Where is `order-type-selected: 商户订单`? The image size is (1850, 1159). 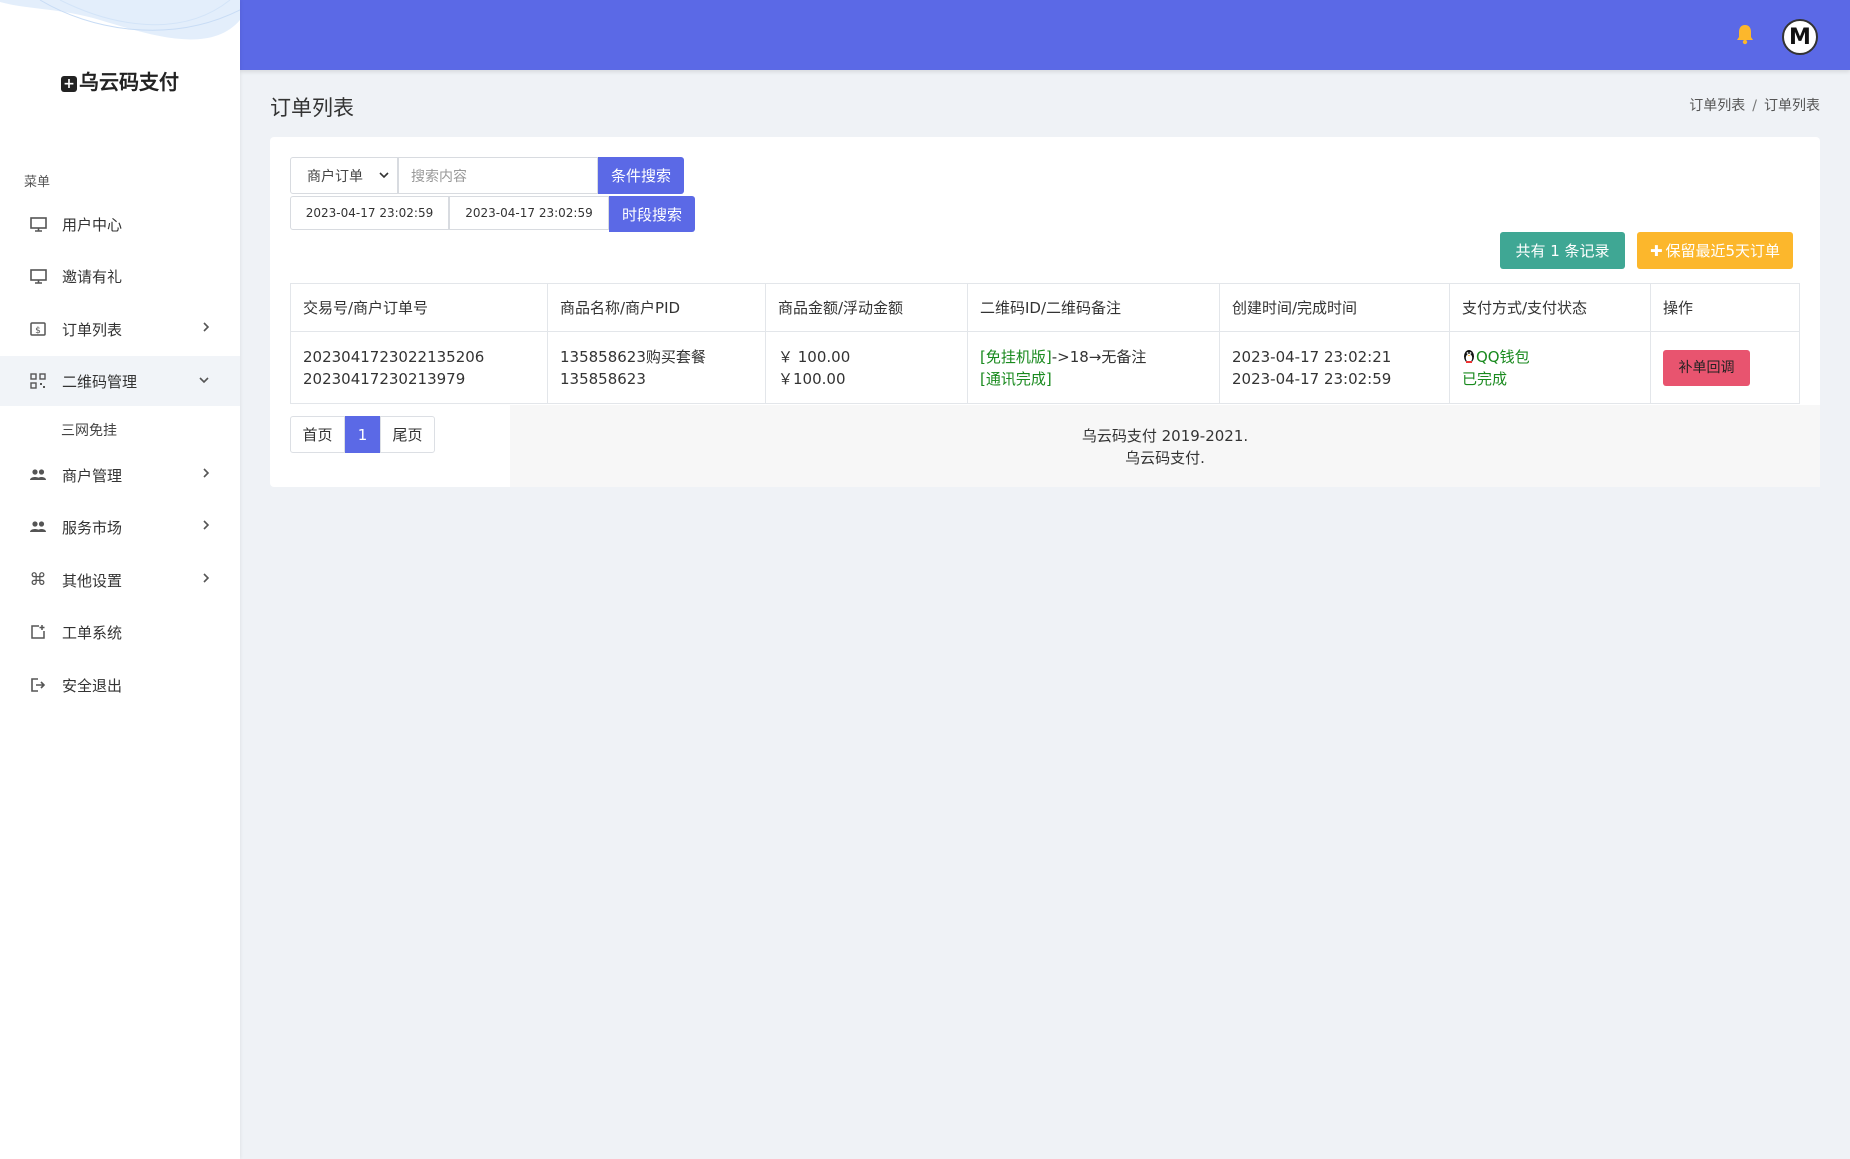 order-type-selected: 商户订单 is located at coordinates (335, 176).